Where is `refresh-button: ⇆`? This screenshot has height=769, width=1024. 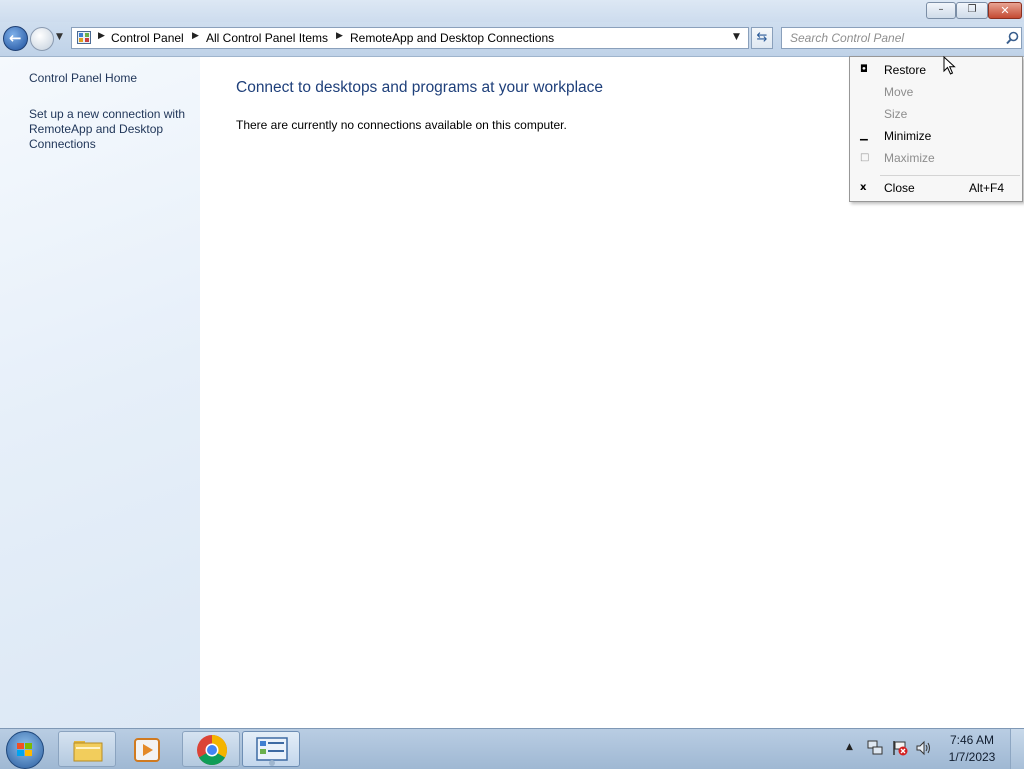
refresh-button: ⇆ is located at coordinates (762, 38).